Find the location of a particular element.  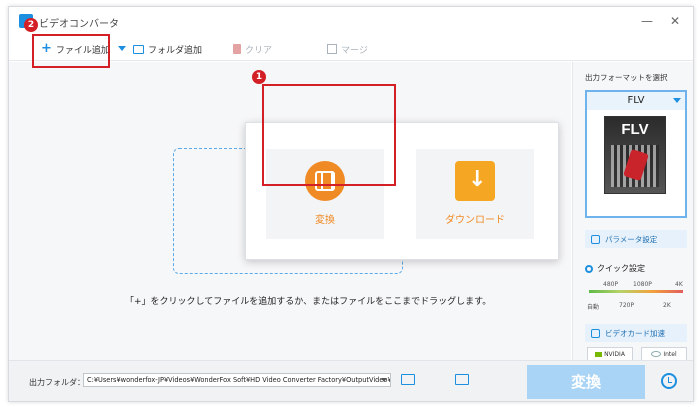

quick-settings-label: クイック設定 is located at coordinates (621, 268).